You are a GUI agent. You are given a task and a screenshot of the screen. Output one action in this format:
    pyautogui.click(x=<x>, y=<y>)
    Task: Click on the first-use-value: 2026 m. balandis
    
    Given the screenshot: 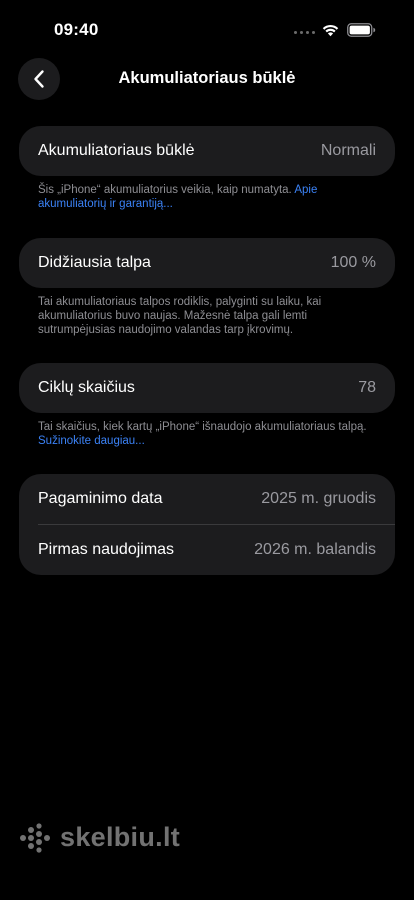 What is the action you would take?
    pyautogui.click(x=315, y=549)
    